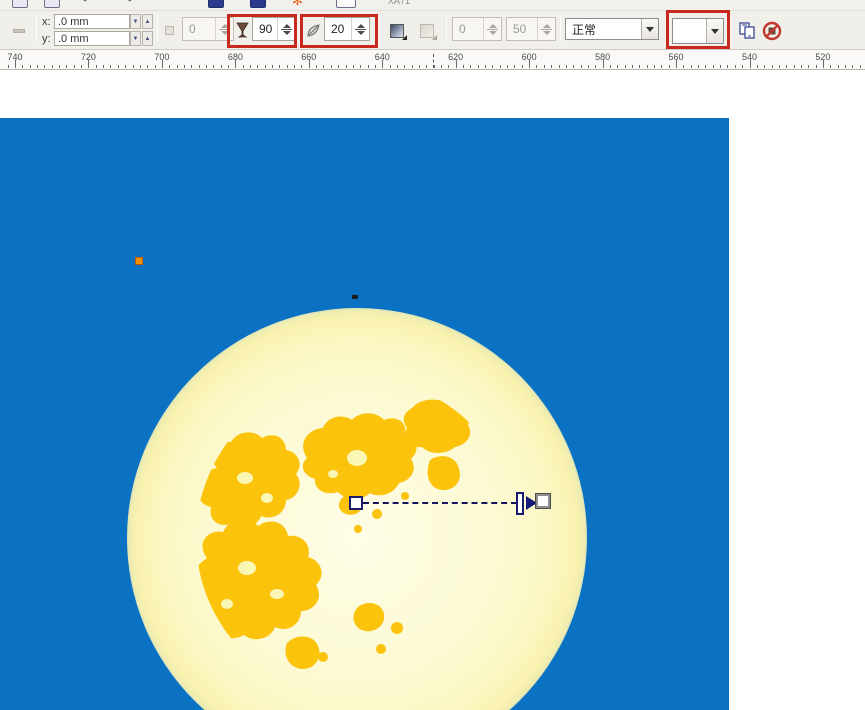 The image size is (865, 710). Describe the element at coordinates (147, 21) in the screenshot. I see `x-spin-up-button: ▲` at that location.